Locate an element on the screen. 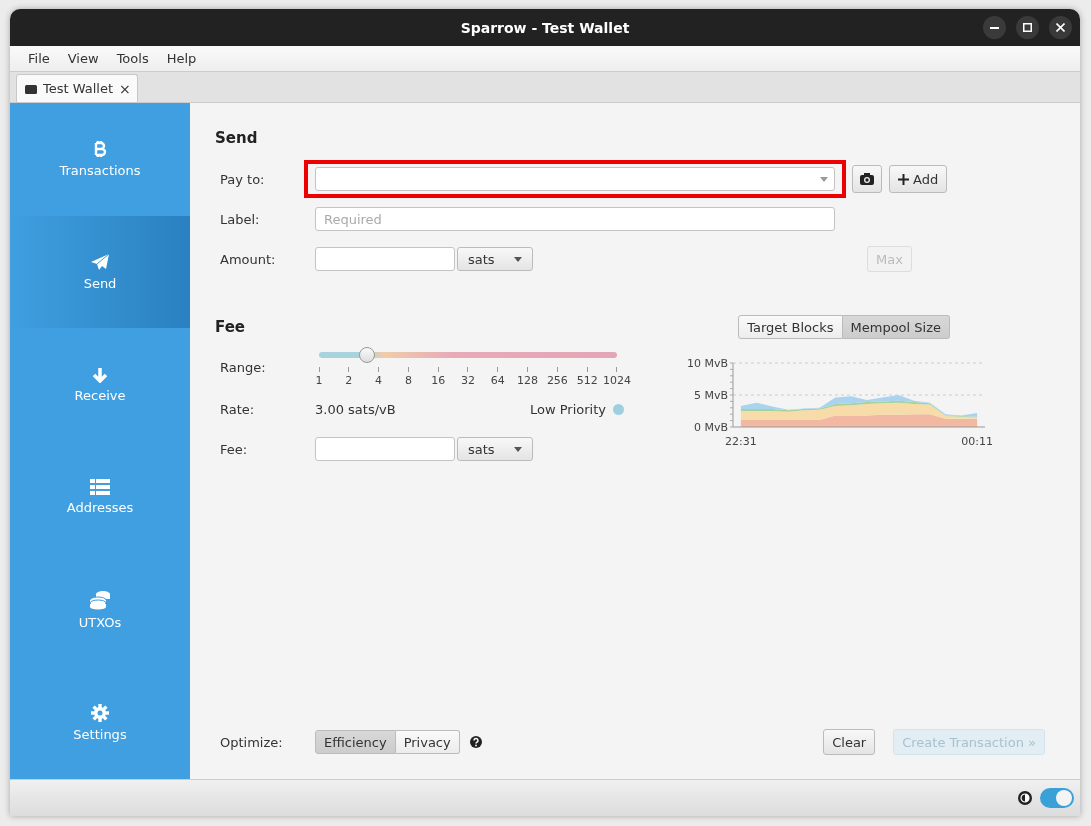 This screenshot has height=826, width=1091. minimize-icon is located at coordinates (994, 27).